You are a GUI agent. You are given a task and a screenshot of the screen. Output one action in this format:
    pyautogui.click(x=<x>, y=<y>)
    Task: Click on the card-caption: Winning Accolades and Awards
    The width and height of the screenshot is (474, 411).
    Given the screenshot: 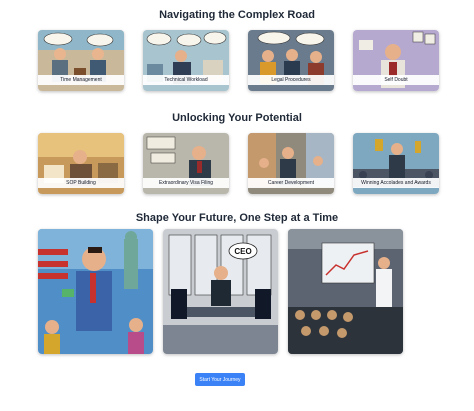 What is the action you would take?
    pyautogui.click(x=396, y=183)
    